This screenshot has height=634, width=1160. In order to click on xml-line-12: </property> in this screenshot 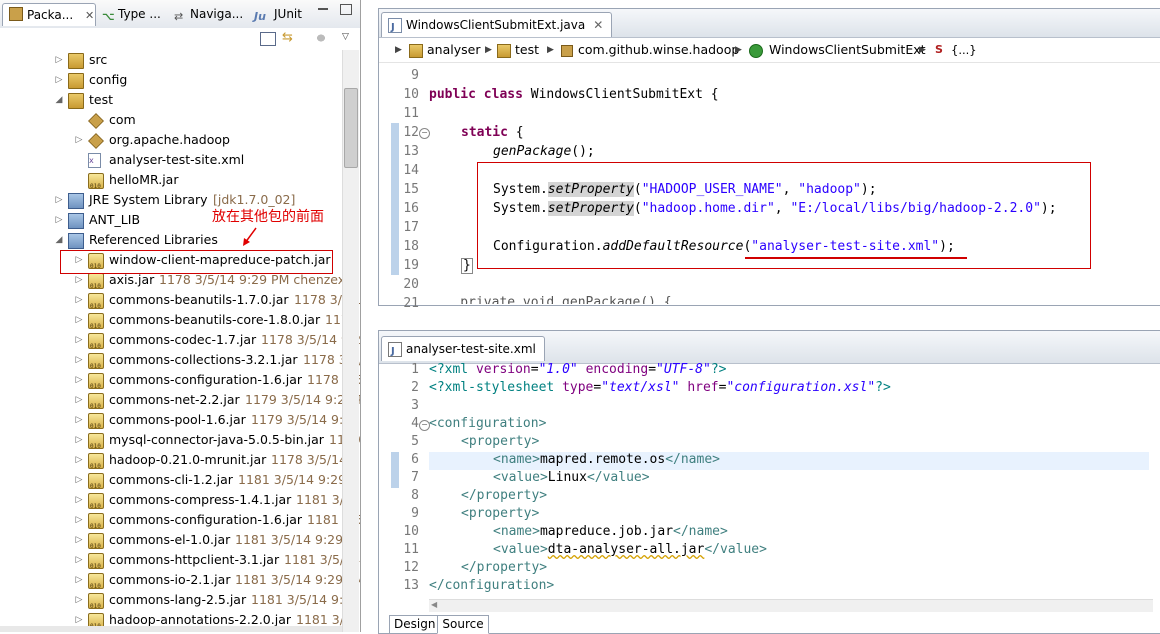, I will do `click(504, 567)`.